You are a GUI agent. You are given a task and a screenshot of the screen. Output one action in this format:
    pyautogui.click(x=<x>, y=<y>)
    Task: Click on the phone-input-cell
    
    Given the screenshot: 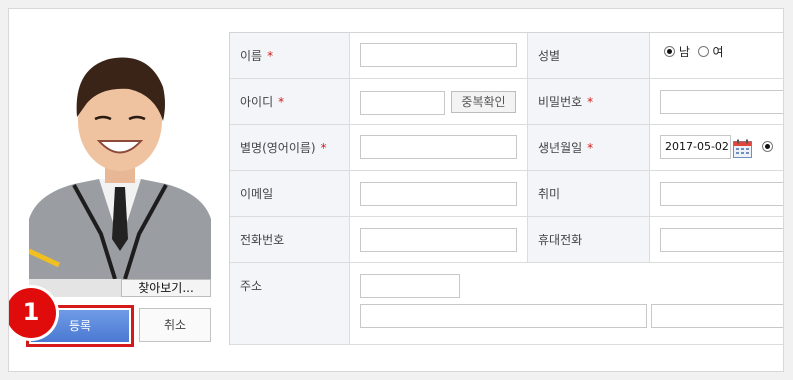 What is the action you would take?
    pyautogui.click(x=439, y=240)
    